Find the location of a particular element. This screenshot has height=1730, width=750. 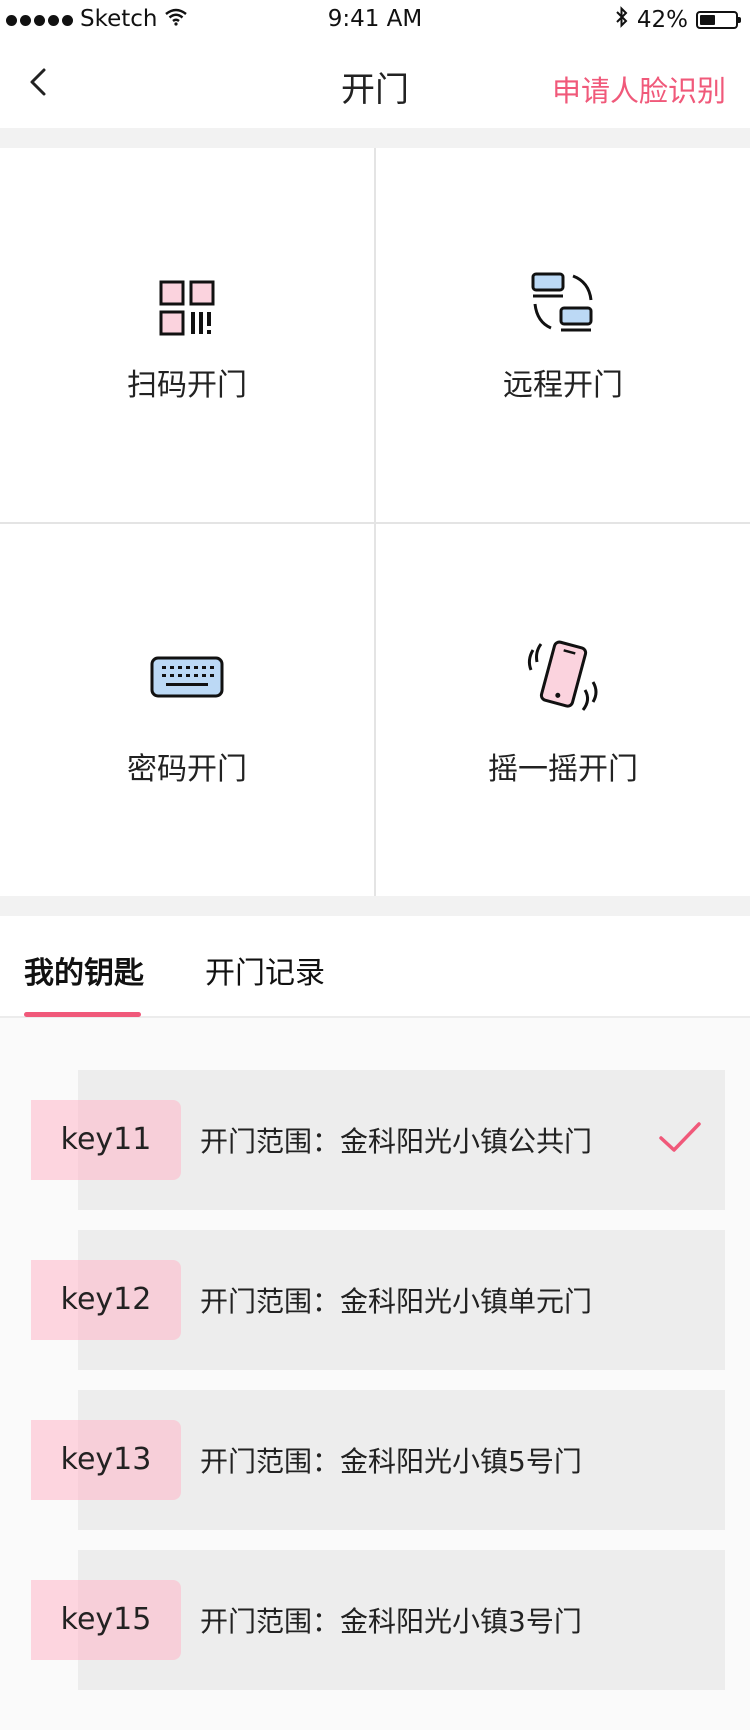

key-name: key12 is located at coordinates (106, 1300).